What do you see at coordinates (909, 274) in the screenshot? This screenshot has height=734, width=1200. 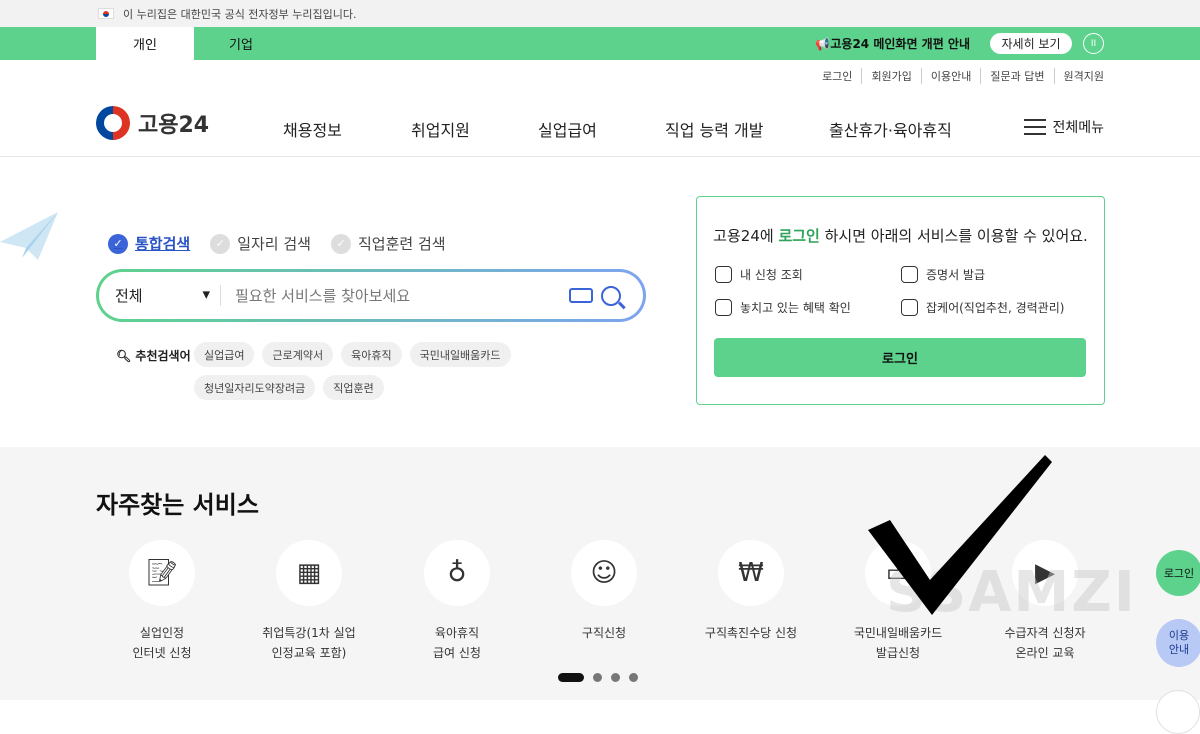 I see `certificate-icon` at bounding box center [909, 274].